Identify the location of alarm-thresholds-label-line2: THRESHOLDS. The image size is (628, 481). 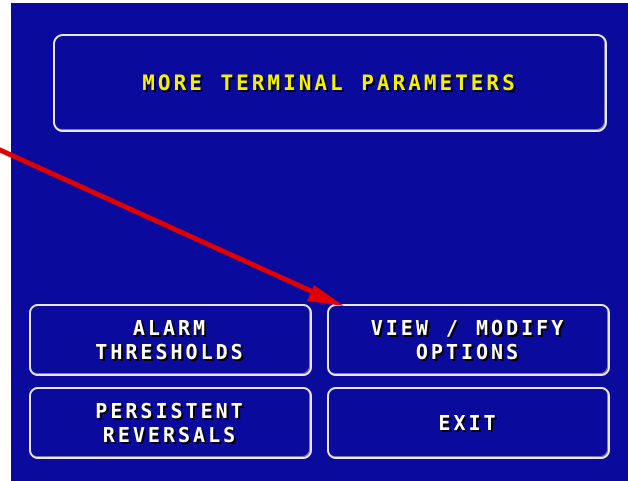
(170, 352).